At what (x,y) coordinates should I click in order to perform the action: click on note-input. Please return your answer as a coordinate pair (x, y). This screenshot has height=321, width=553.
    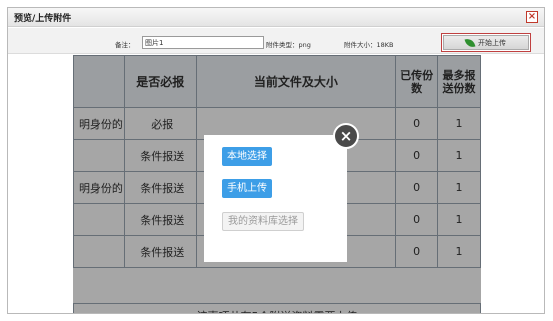
    Looking at the image, I should click on (203, 42).